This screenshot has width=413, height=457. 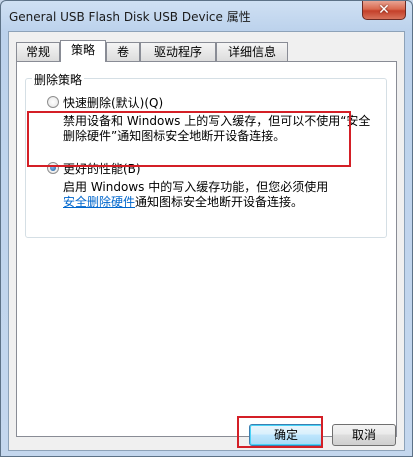 I want to click on better-performance-desc-line2: 安全删除硬件通知图标安全地断开设备连接。, so click(x=183, y=202).